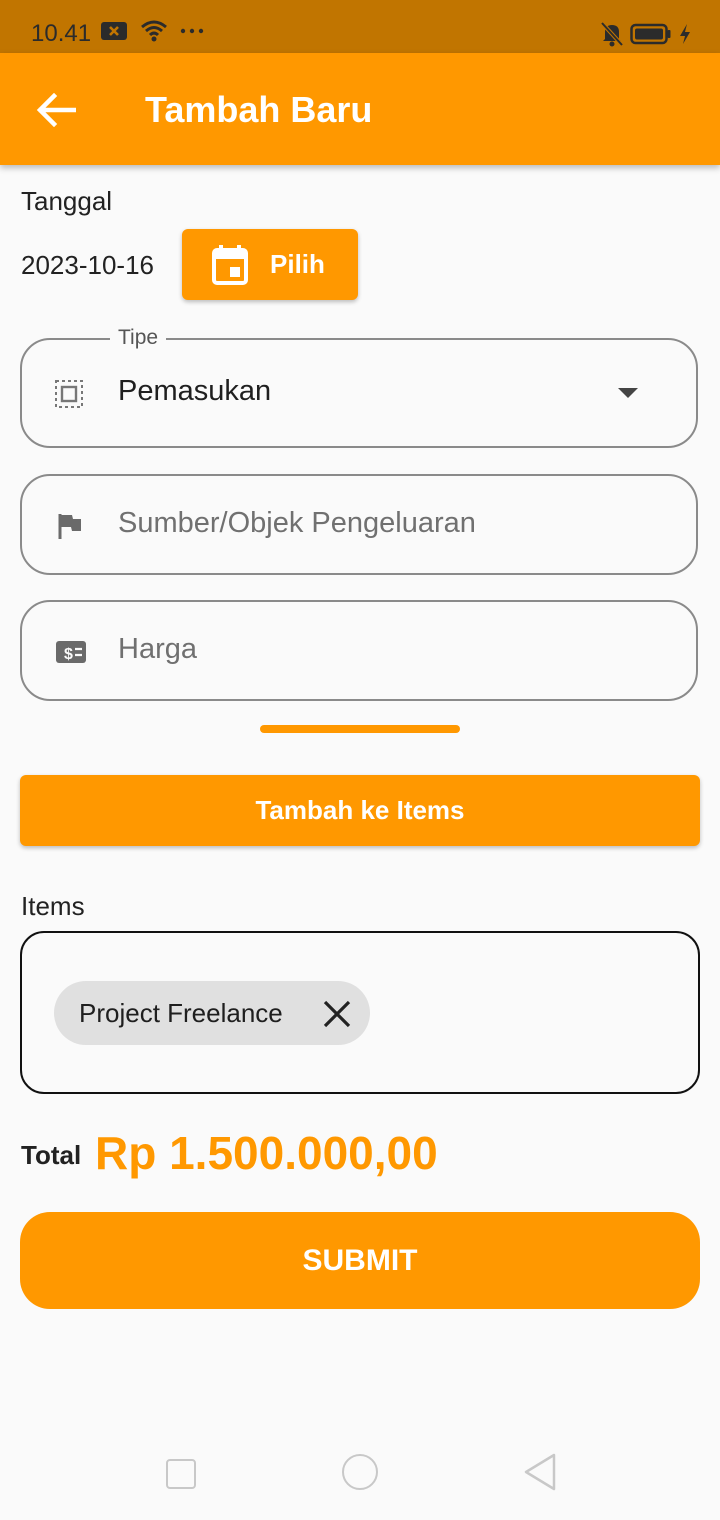  I want to click on divider-bar, so click(360, 729).